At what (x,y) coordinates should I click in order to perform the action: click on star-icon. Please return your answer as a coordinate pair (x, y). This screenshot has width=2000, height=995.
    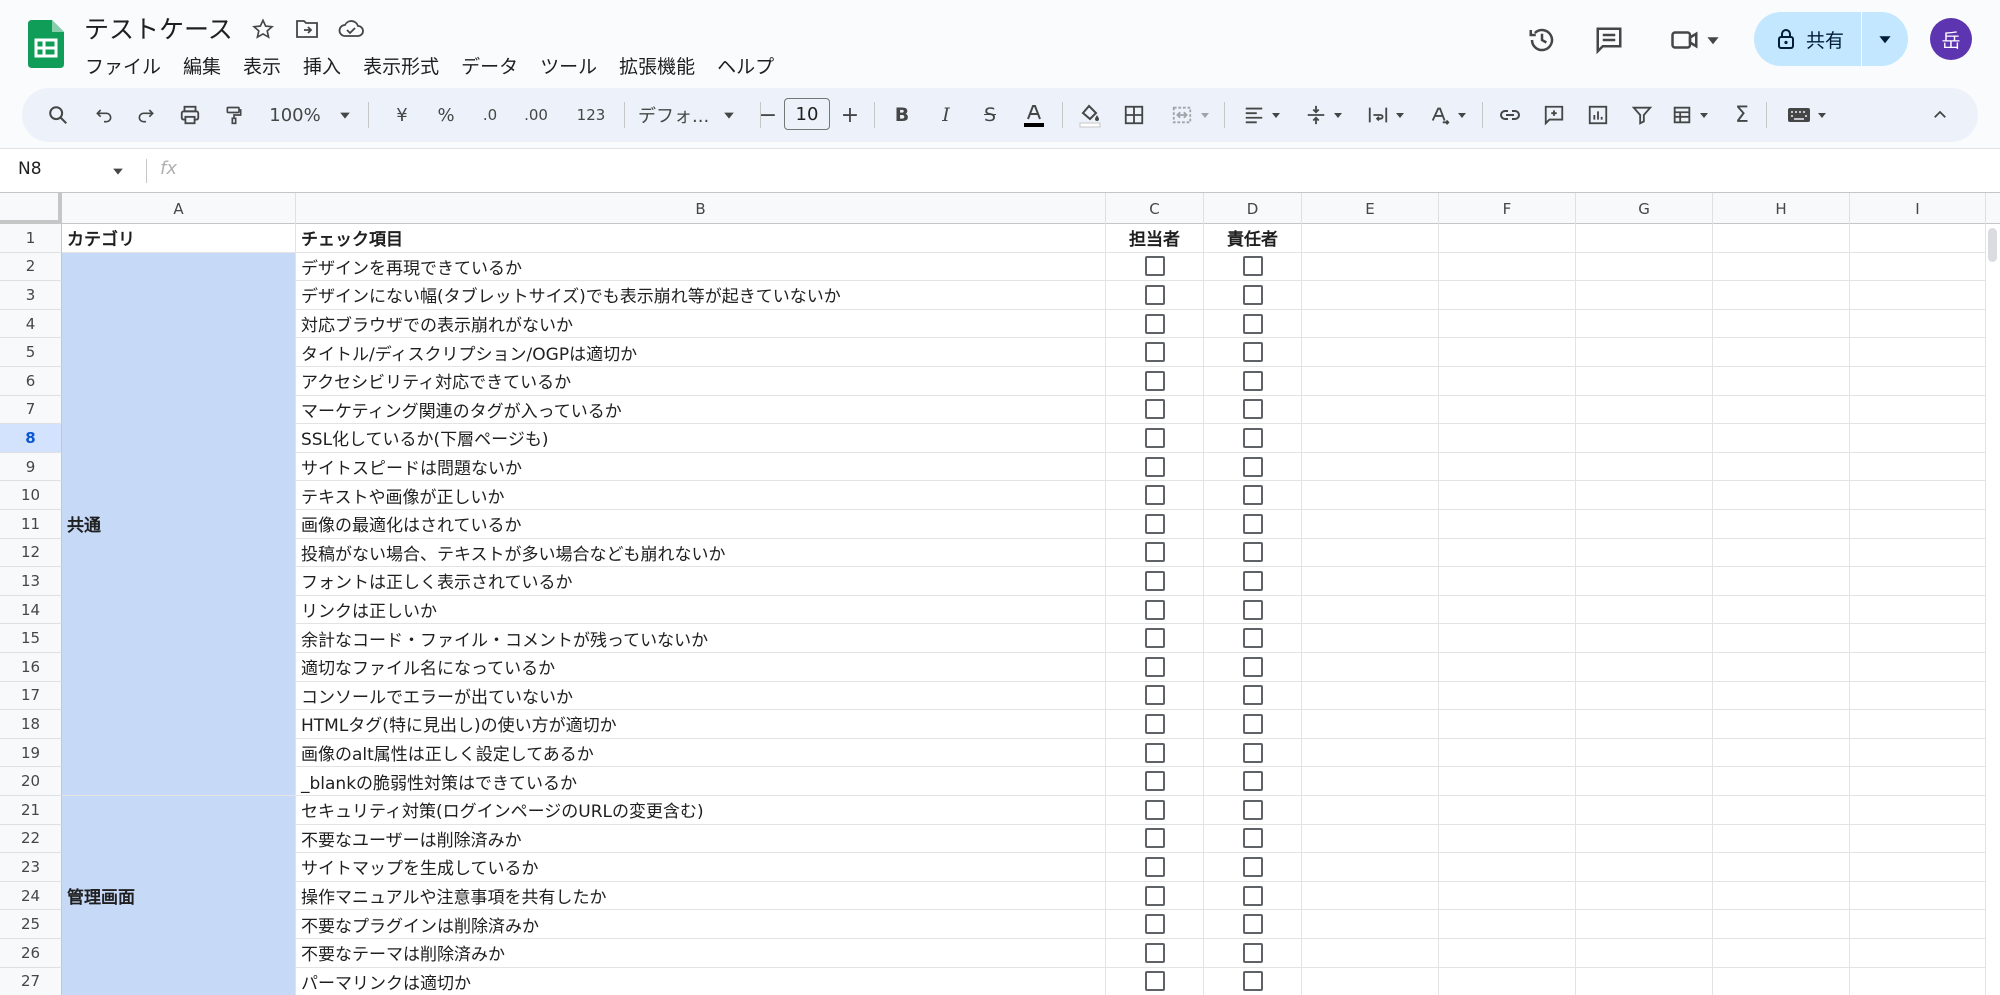
    Looking at the image, I should click on (263, 29).